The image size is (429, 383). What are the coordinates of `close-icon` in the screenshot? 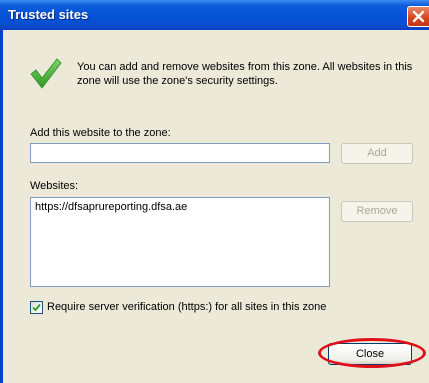 It's located at (418, 16).